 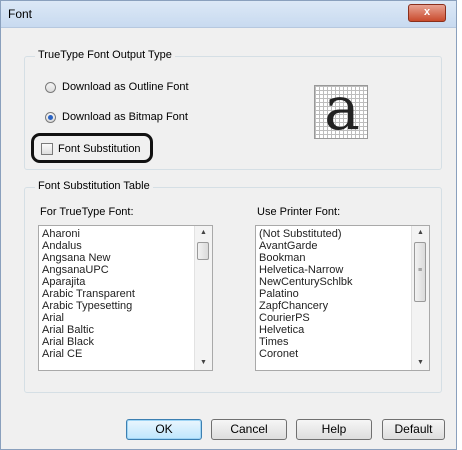 I want to click on list-item: (Not Substituted), so click(x=336, y=234).